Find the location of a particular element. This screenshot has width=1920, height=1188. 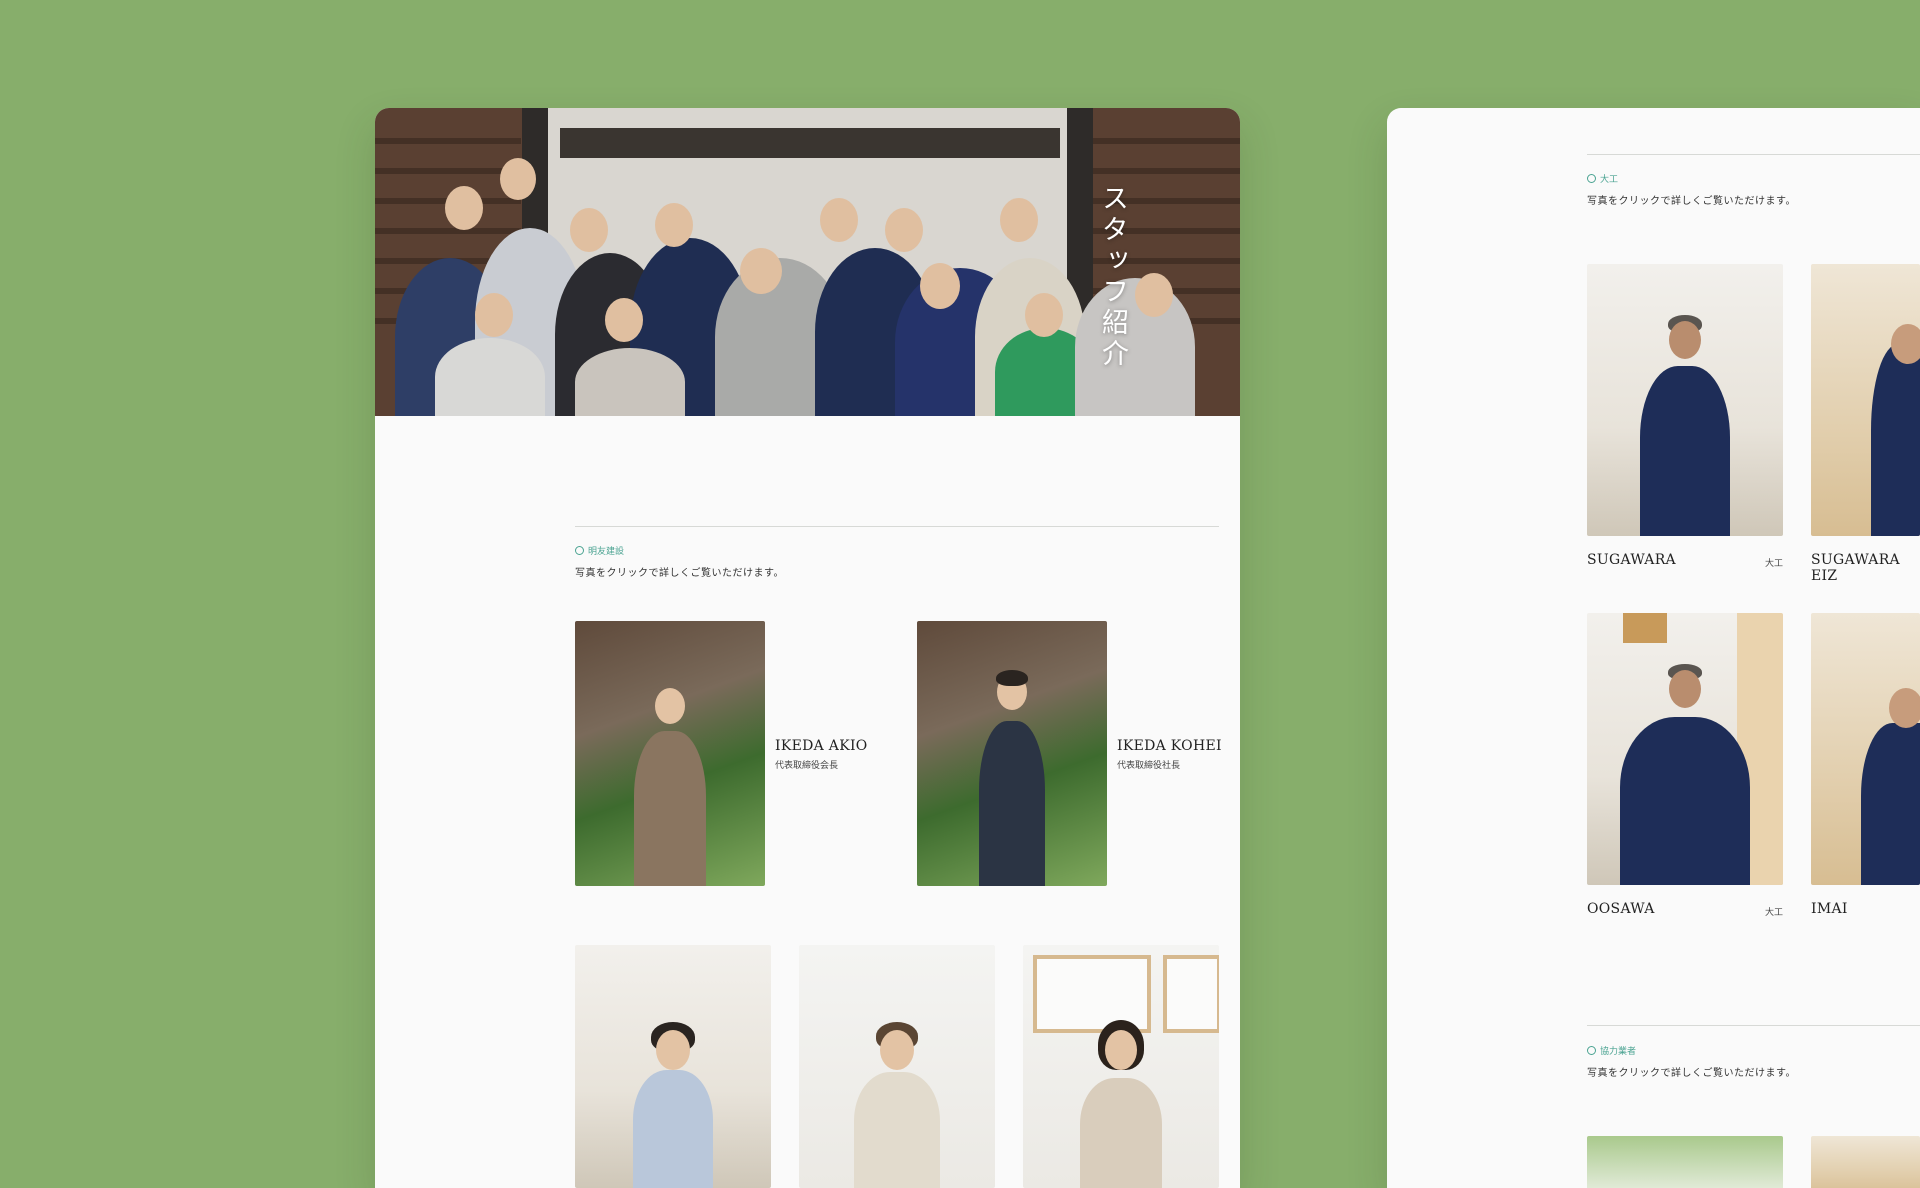

staff-name: IKEDA AKIO is located at coordinates (821, 746).